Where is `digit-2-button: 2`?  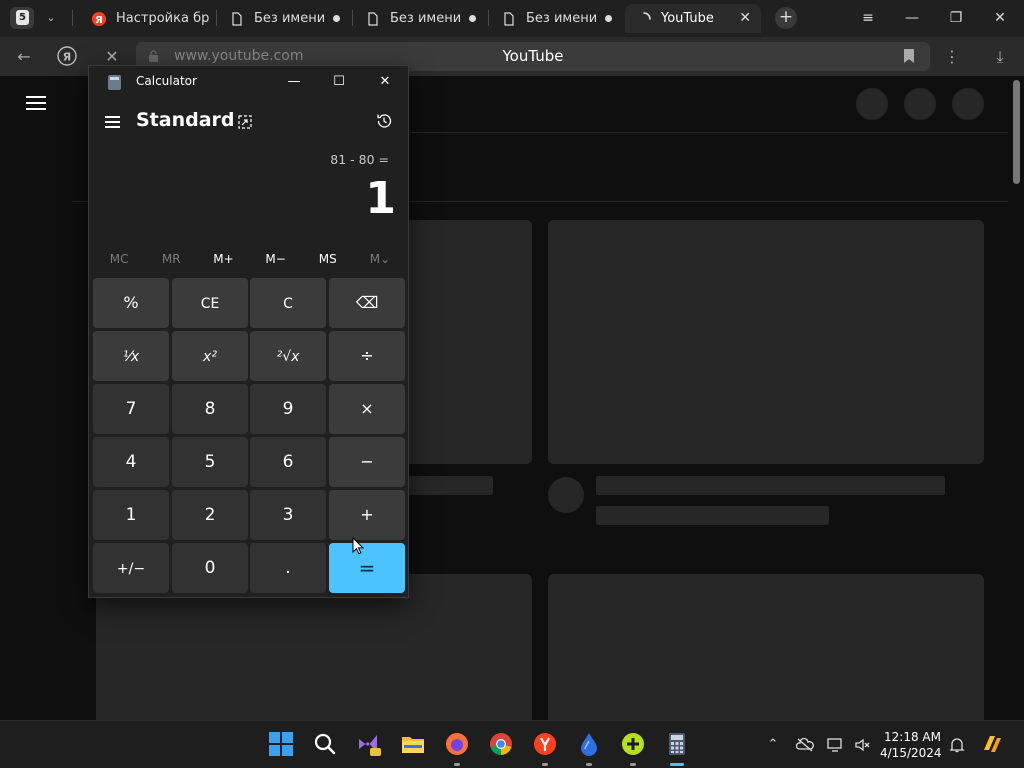 digit-2-button: 2 is located at coordinates (210, 515).